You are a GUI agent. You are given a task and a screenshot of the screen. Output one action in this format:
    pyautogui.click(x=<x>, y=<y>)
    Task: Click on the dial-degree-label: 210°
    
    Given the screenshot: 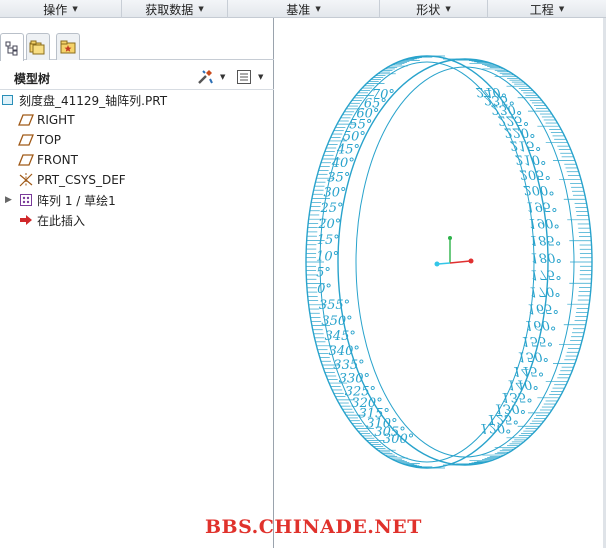 What is the action you would take?
    pyautogui.click(x=530, y=159)
    